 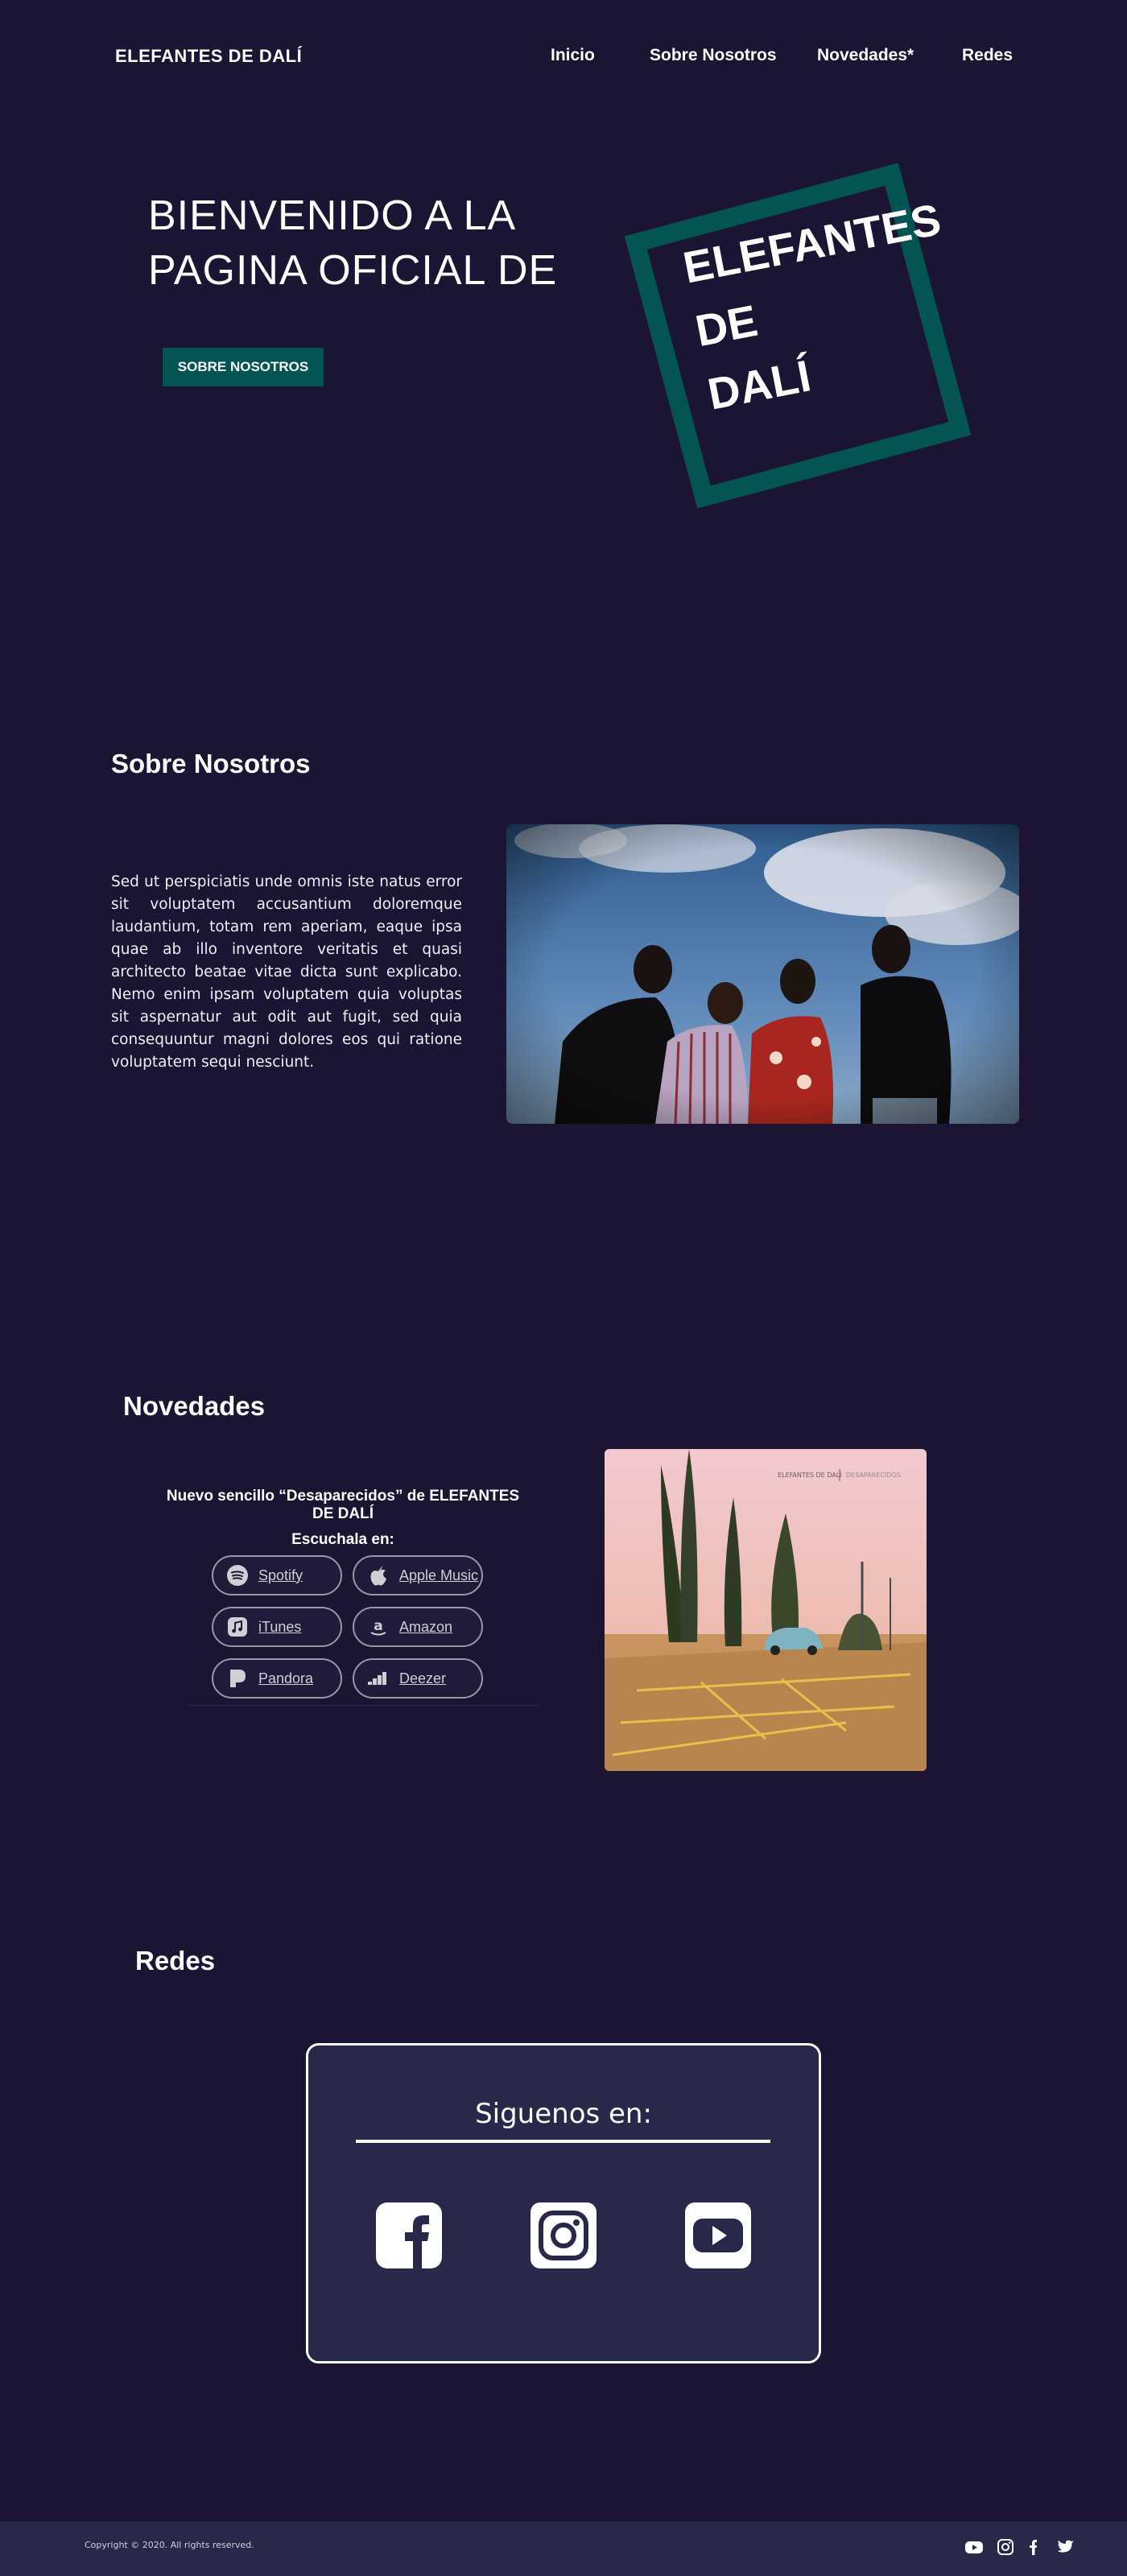 I want to click on itunes-icon, so click(x=237, y=1627).